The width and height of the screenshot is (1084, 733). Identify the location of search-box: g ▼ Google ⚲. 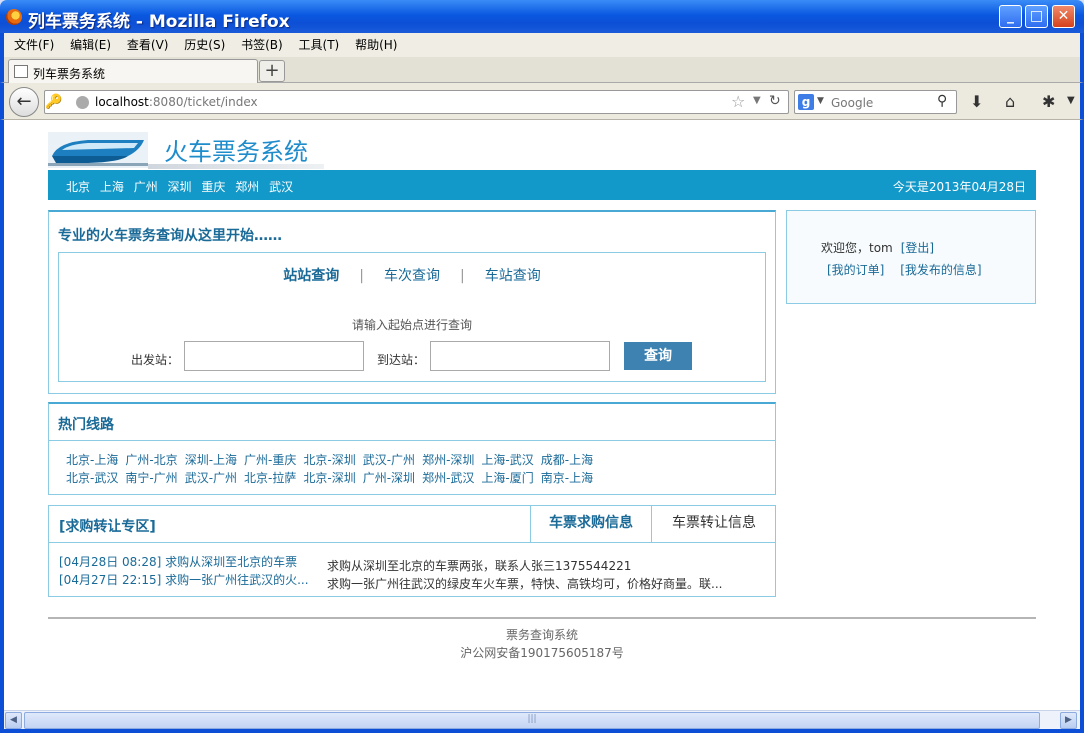
(875, 102).